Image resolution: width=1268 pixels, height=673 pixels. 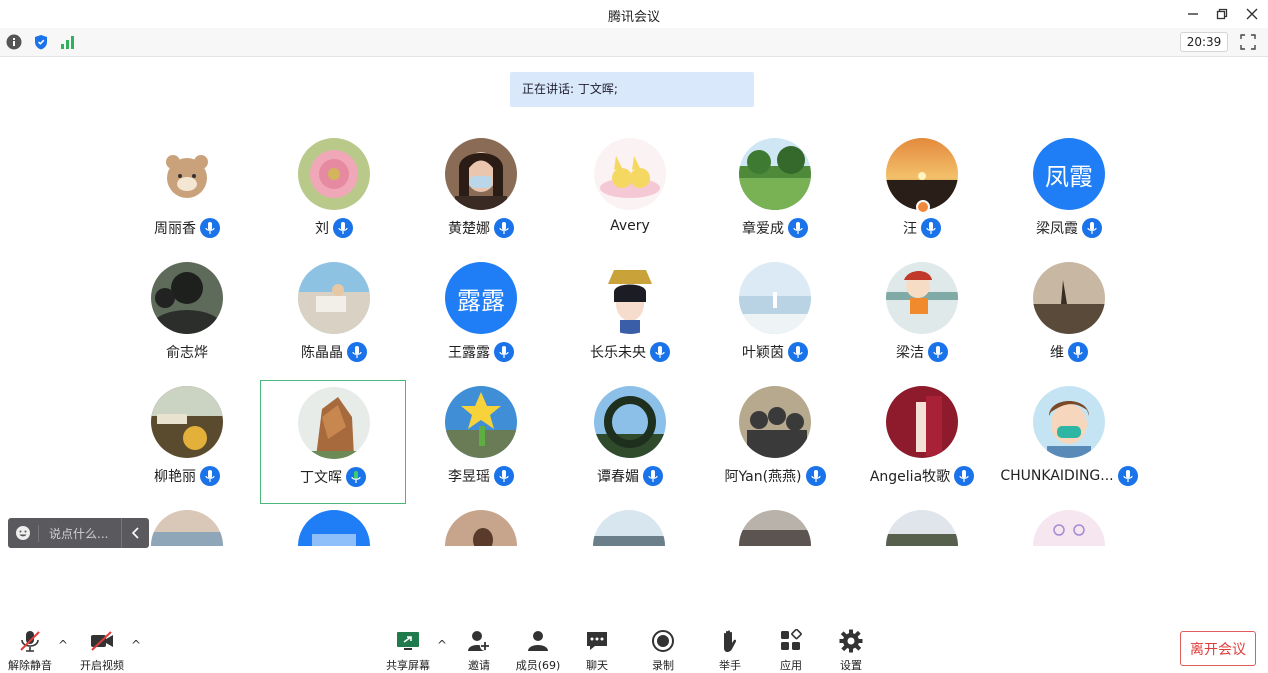 I want to click on participant-tile: 俞志烨, so click(x=187, y=314).